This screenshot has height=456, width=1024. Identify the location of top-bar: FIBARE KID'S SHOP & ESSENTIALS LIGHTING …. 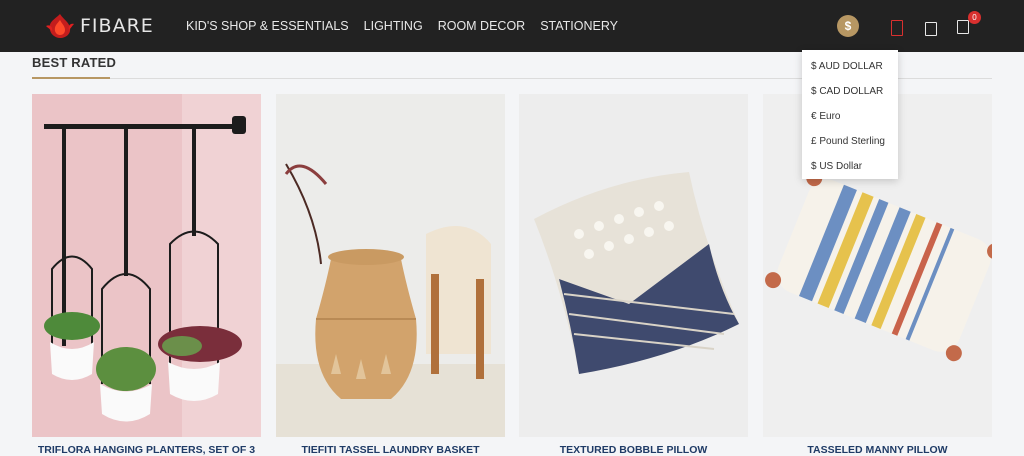
(512, 26).